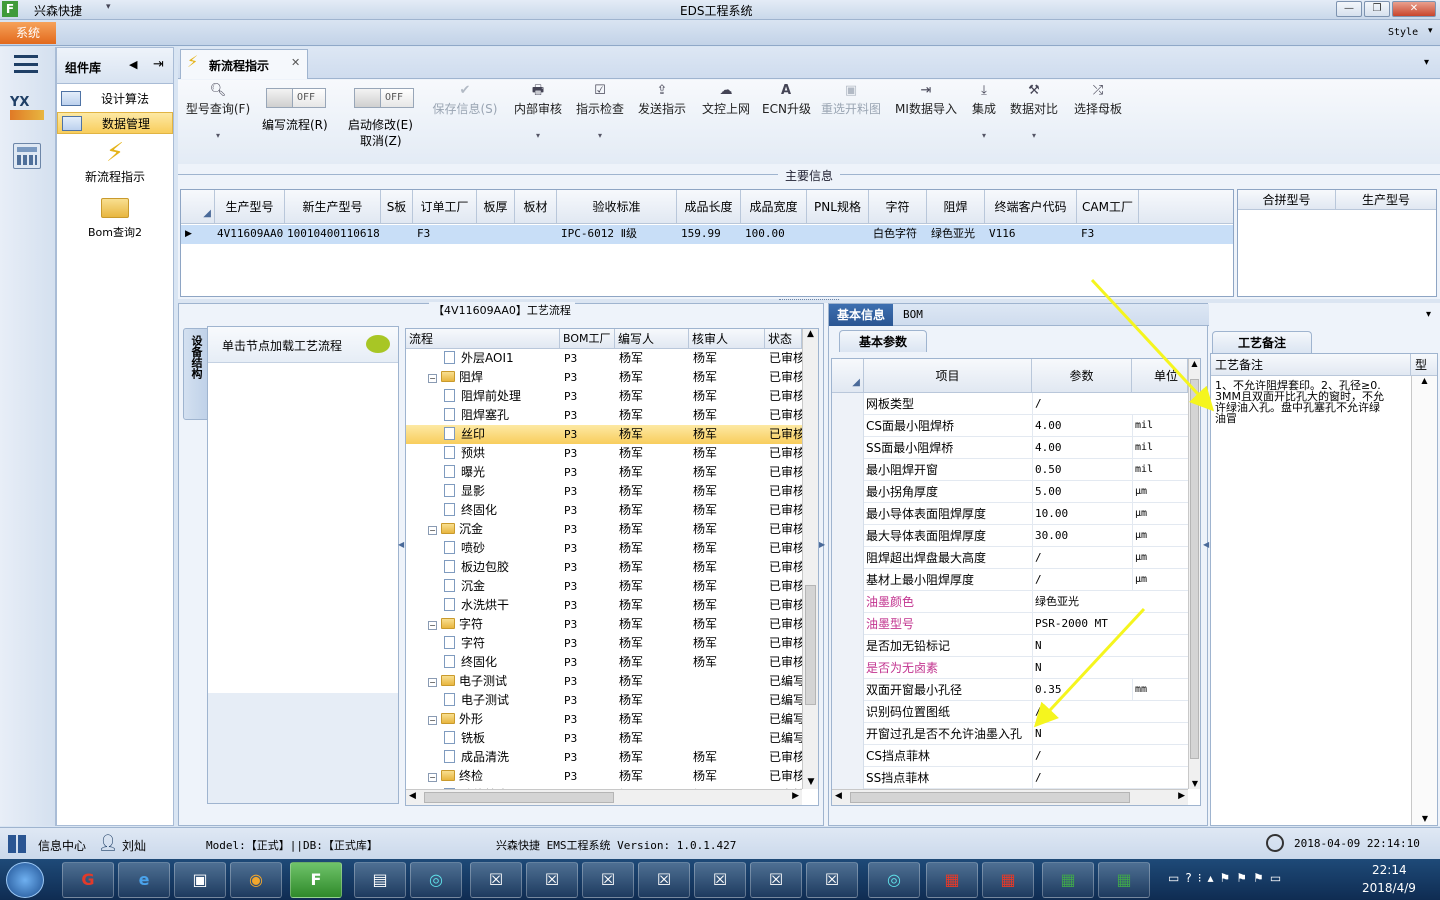  Describe the element at coordinates (1082, 690) in the screenshot. I see `param-value: 0.35` at that location.